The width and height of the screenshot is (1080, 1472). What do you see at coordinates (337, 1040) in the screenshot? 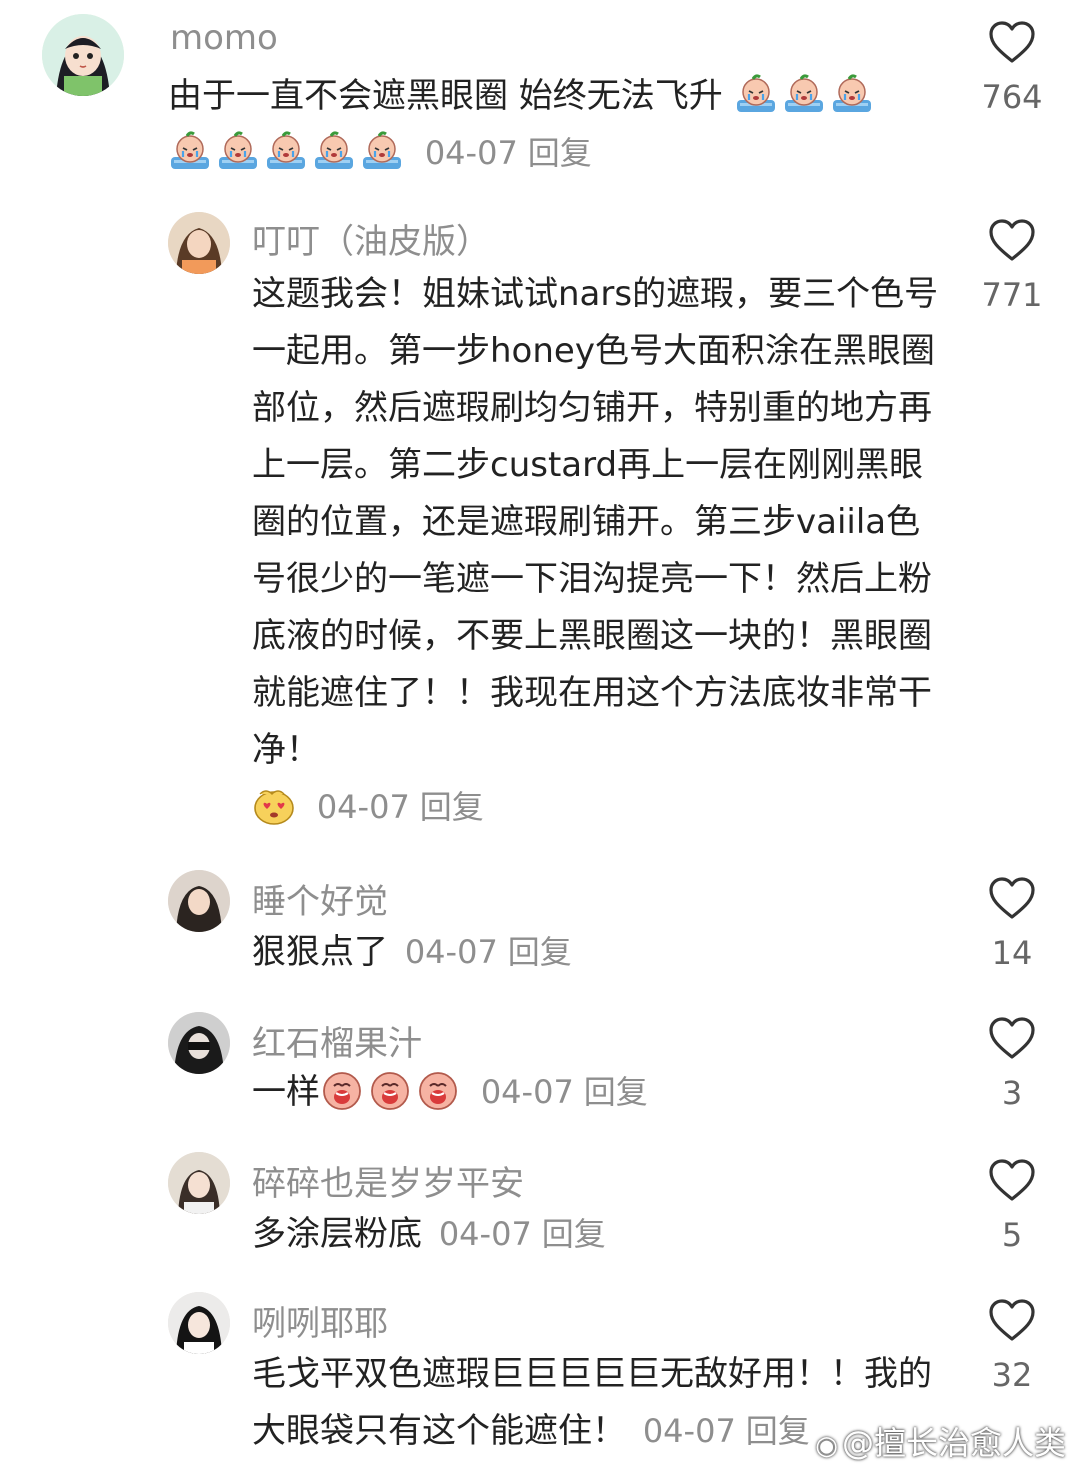
I see `username: 红石榴果汁` at bounding box center [337, 1040].